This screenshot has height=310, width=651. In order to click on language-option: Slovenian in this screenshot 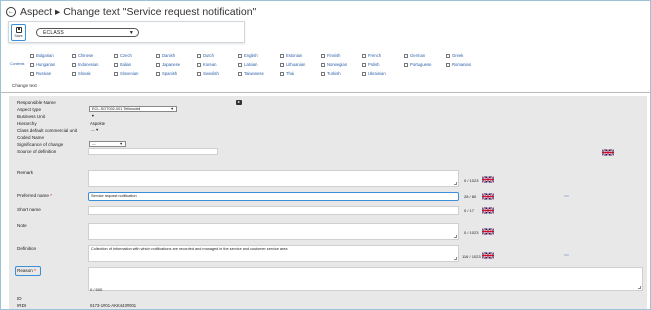, I will do `click(126, 73)`.